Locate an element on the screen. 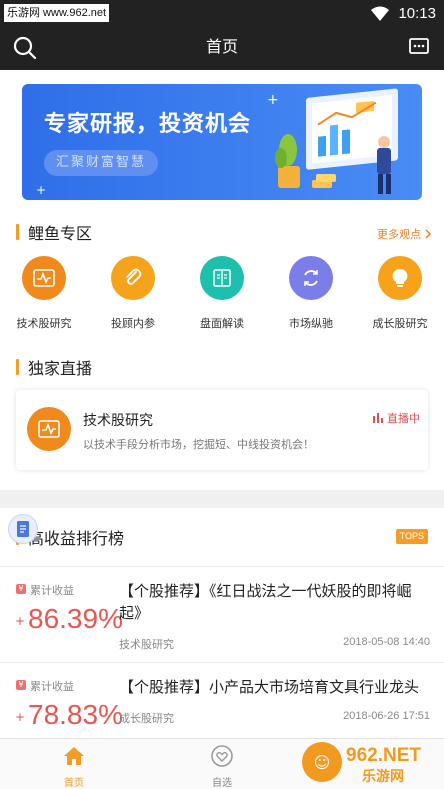  yield-value: 78.83% is located at coordinates (75, 714).